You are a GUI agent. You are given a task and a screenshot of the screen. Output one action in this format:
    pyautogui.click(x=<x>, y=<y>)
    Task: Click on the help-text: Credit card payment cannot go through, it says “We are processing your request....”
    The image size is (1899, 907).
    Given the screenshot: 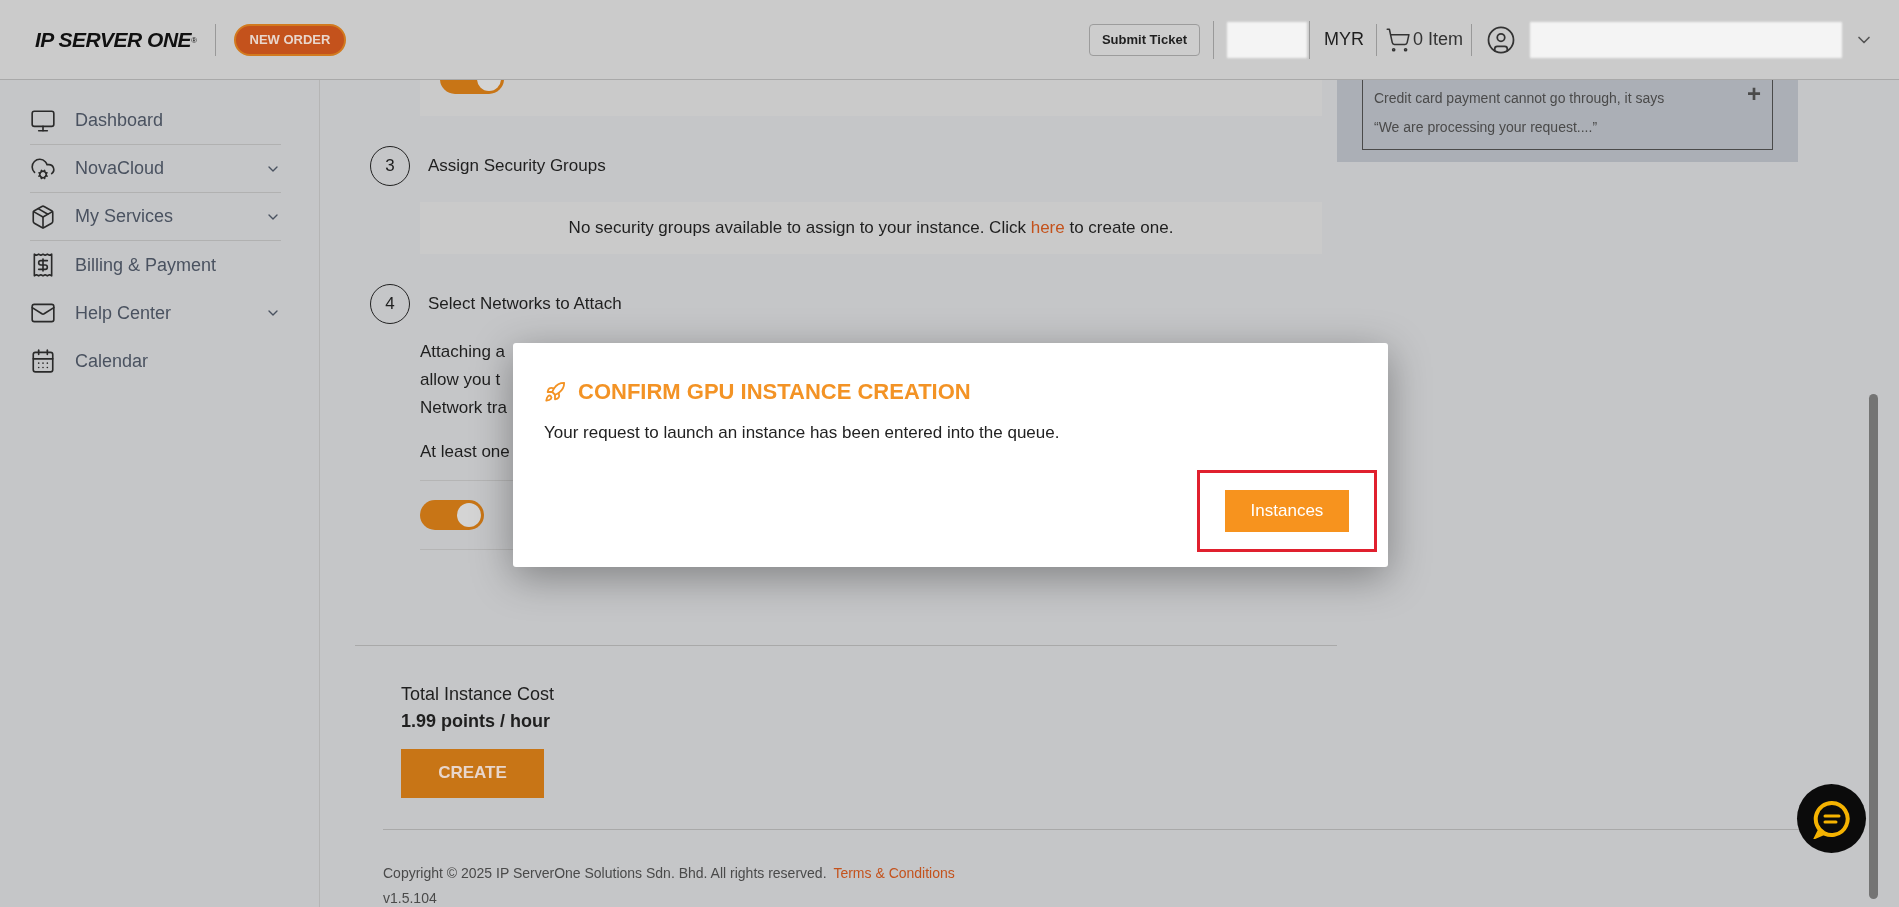 What is the action you would take?
    pyautogui.click(x=1520, y=113)
    